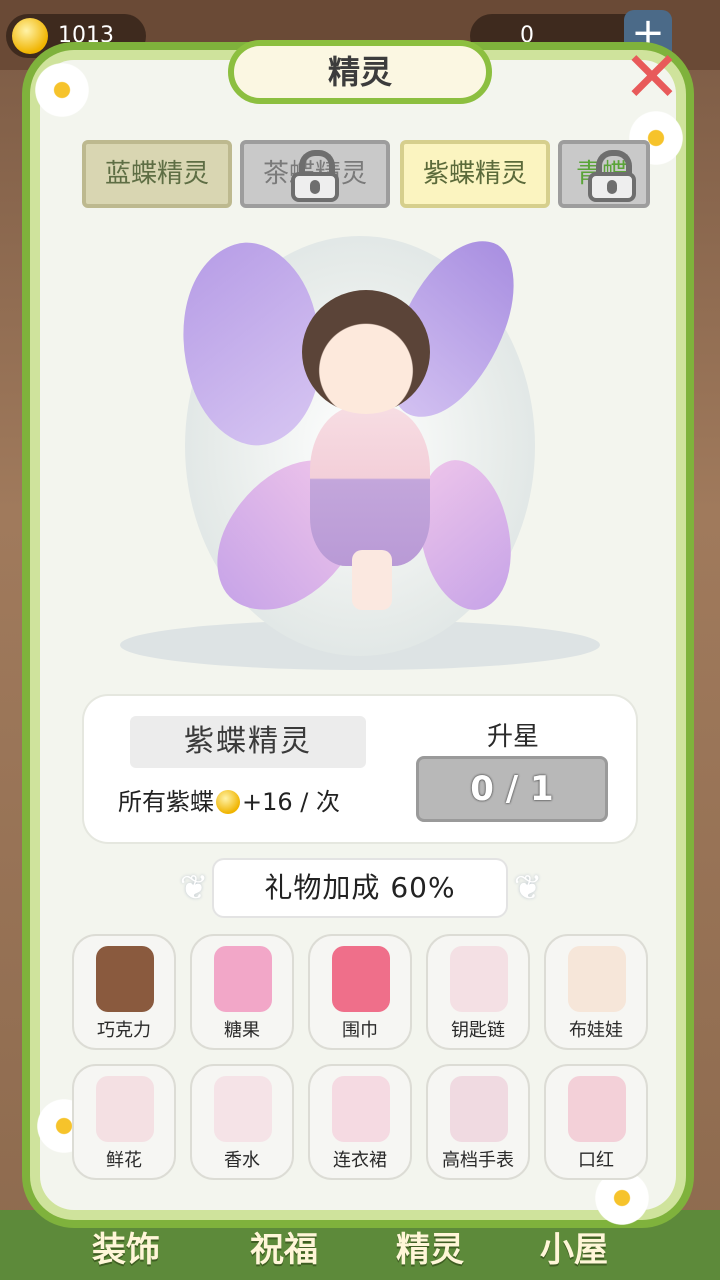  What do you see at coordinates (360, 1160) in the screenshot?
I see `gift-label: 连衣裙` at bounding box center [360, 1160].